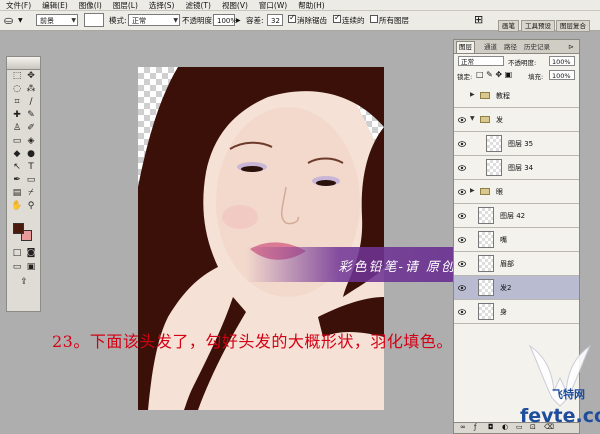  I want to click on layer-row: 图层 42, so click(516, 216).